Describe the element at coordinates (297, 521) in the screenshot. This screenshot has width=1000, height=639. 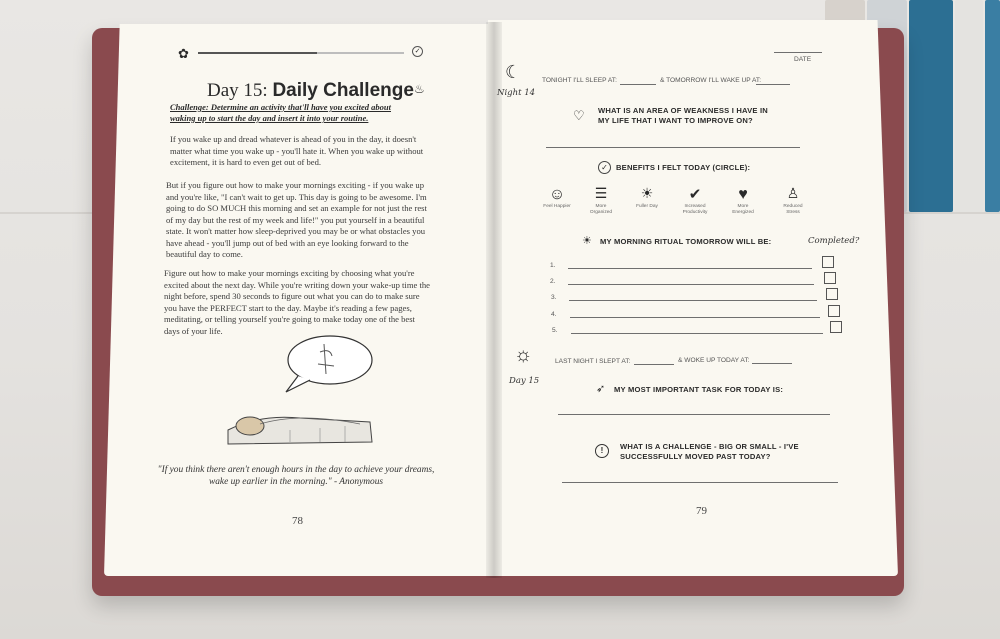
I see `page-number-left: 78` at that location.